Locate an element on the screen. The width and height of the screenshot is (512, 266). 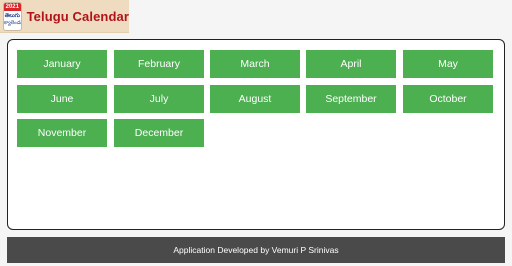
logo-text-line1: తెలుగు is located at coordinates (12, 15).